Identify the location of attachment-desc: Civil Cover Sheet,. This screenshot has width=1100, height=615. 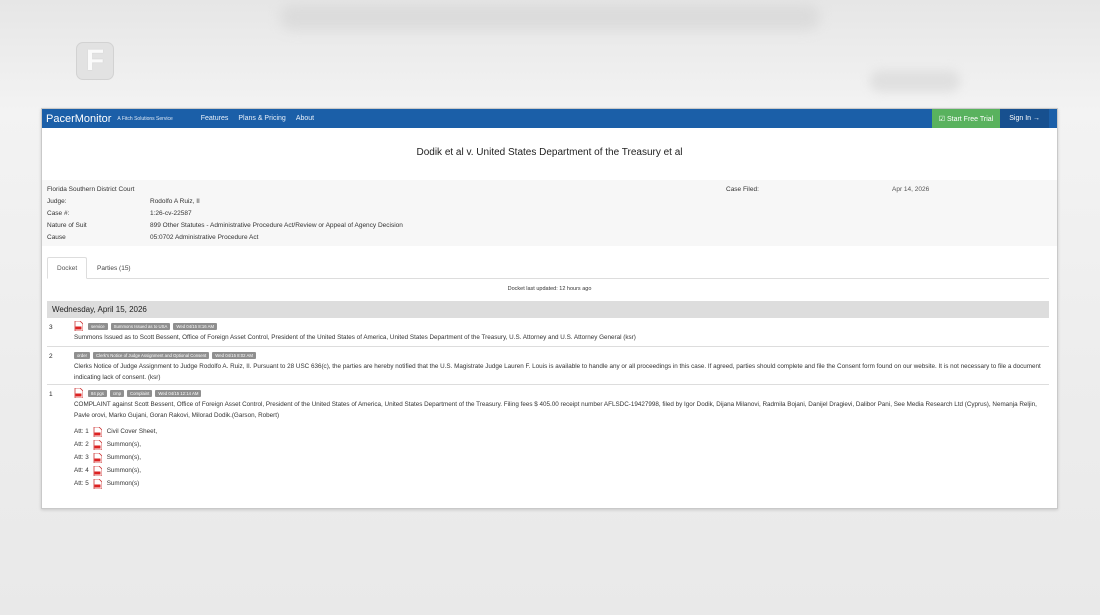
(132, 431).